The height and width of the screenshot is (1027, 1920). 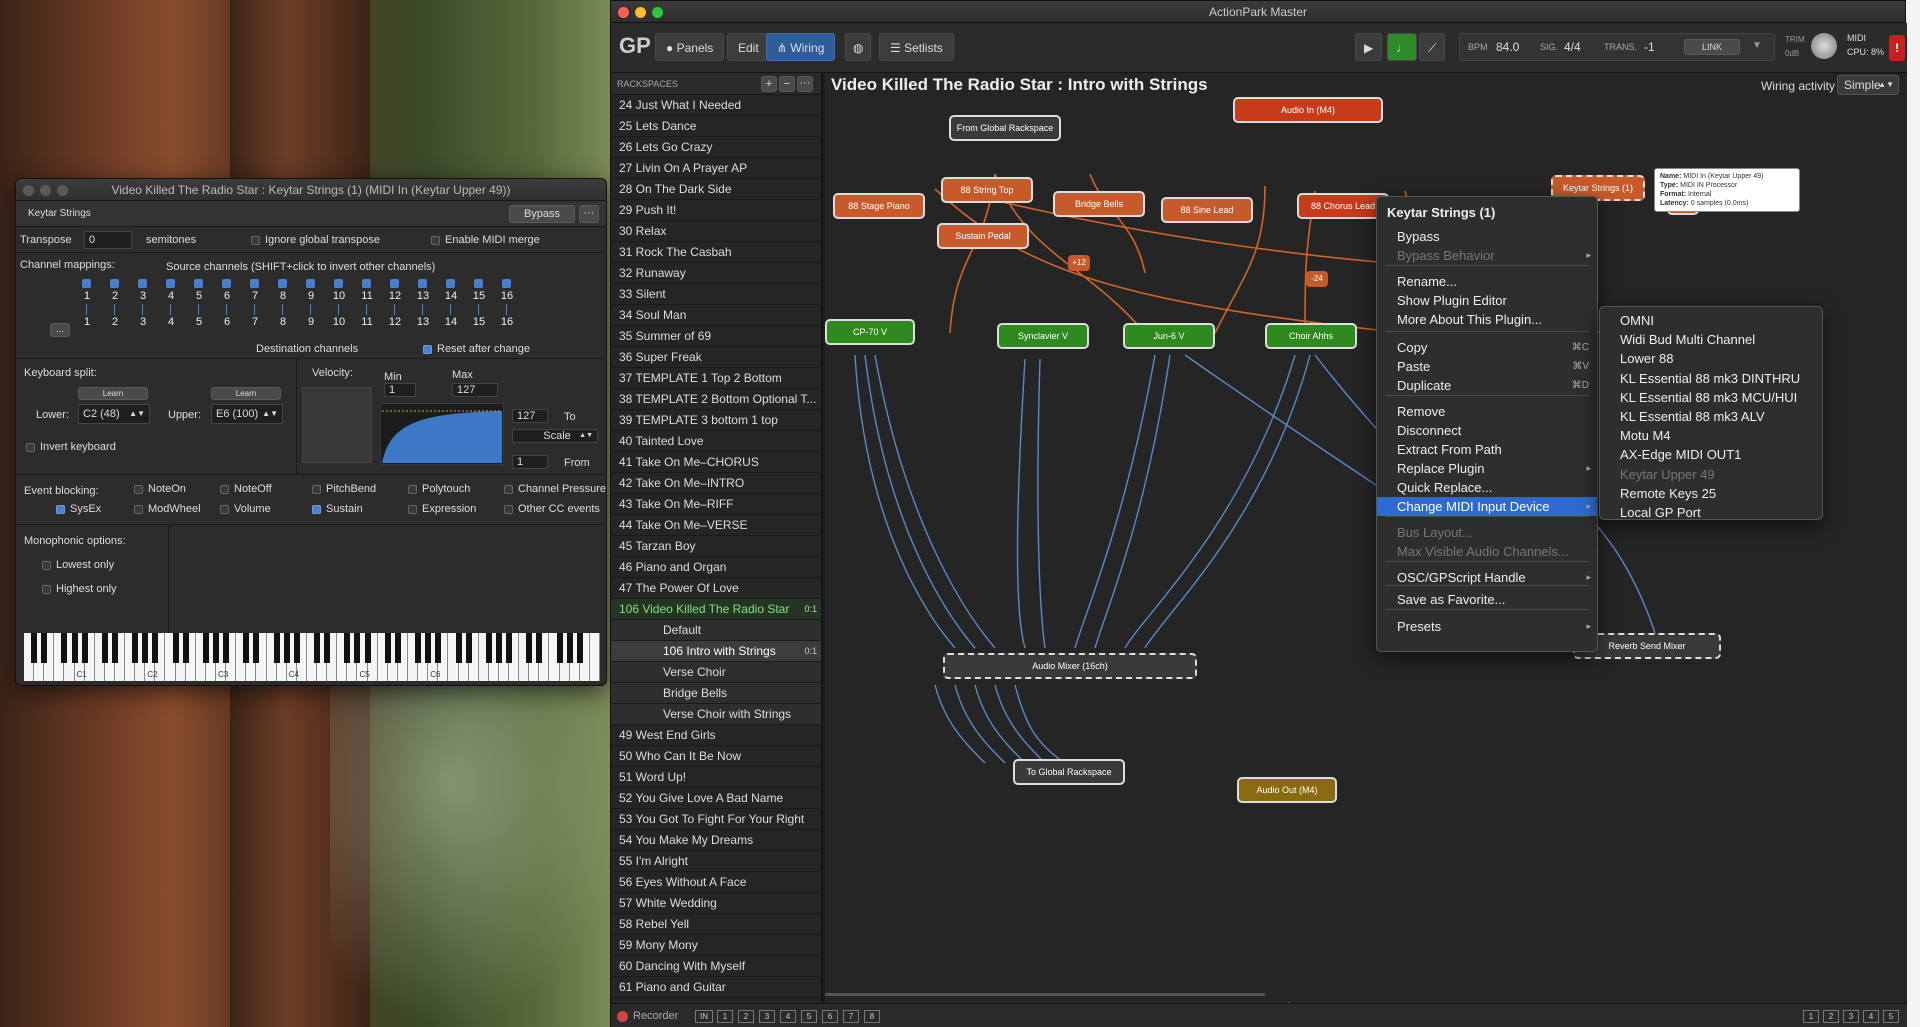 What do you see at coordinates (801, 47) in the screenshot?
I see `tab-wiring: ⋔ Wiring` at bounding box center [801, 47].